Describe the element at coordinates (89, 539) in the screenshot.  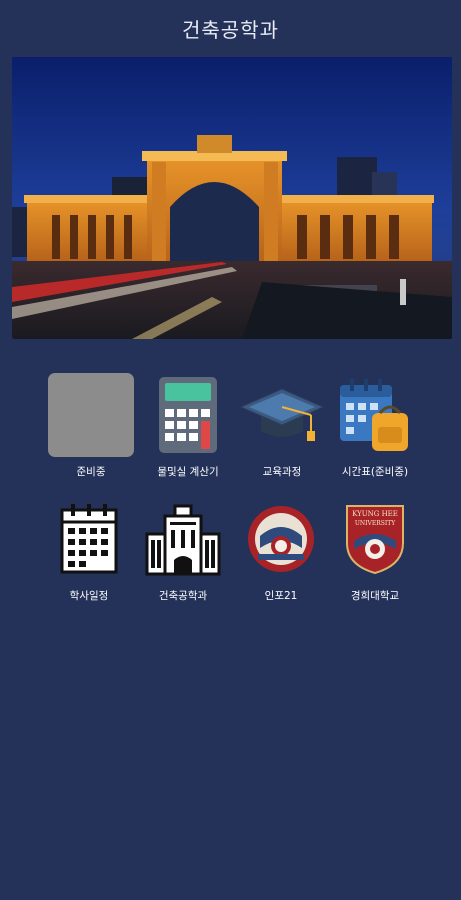
I see `calendar-icon` at that location.